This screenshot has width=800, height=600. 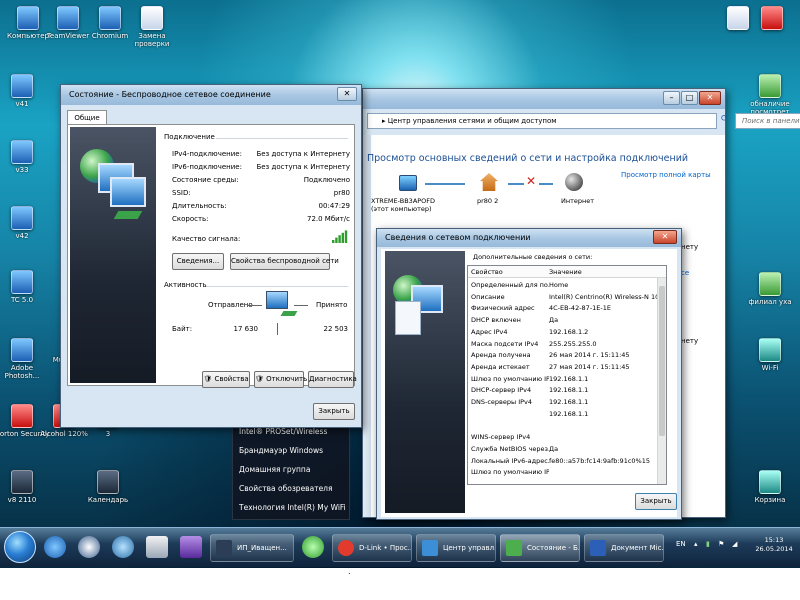 What do you see at coordinates (55, 547) in the screenshot?
I see `ie-icon` at bounding box center [55, 547].